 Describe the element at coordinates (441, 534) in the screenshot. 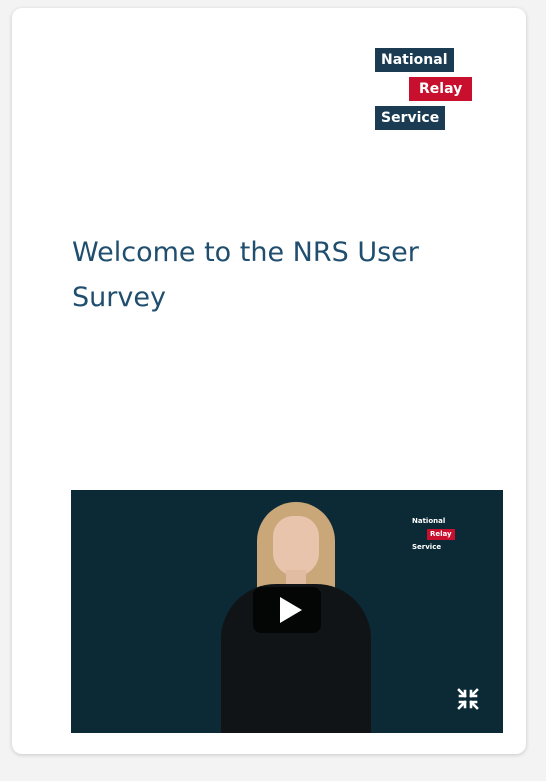

I see `watermark-relay: Relay` at that location.